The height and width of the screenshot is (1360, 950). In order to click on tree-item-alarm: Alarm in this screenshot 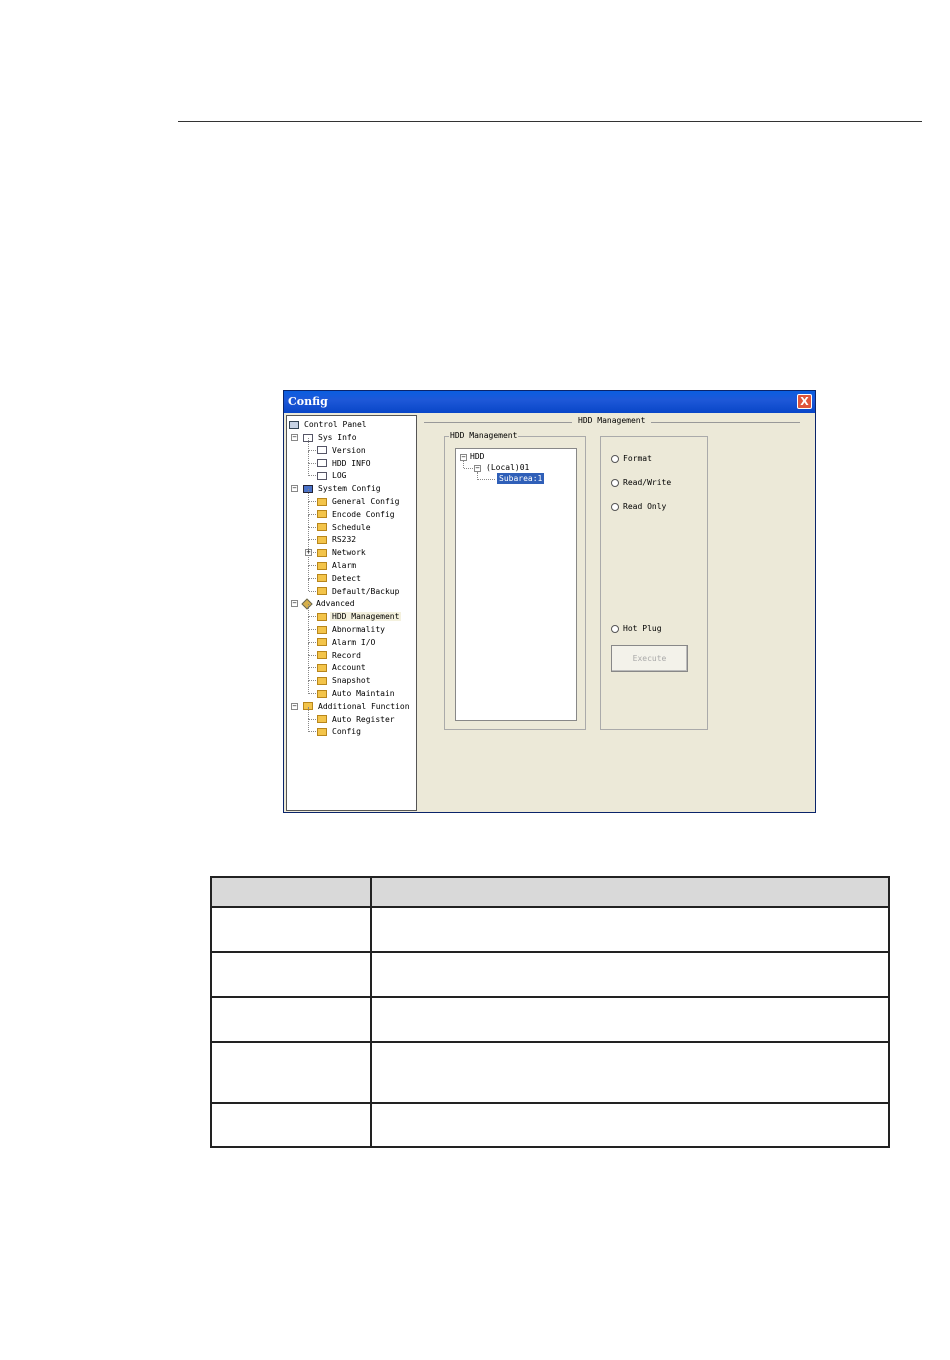, I will do `click(337, 565)`.